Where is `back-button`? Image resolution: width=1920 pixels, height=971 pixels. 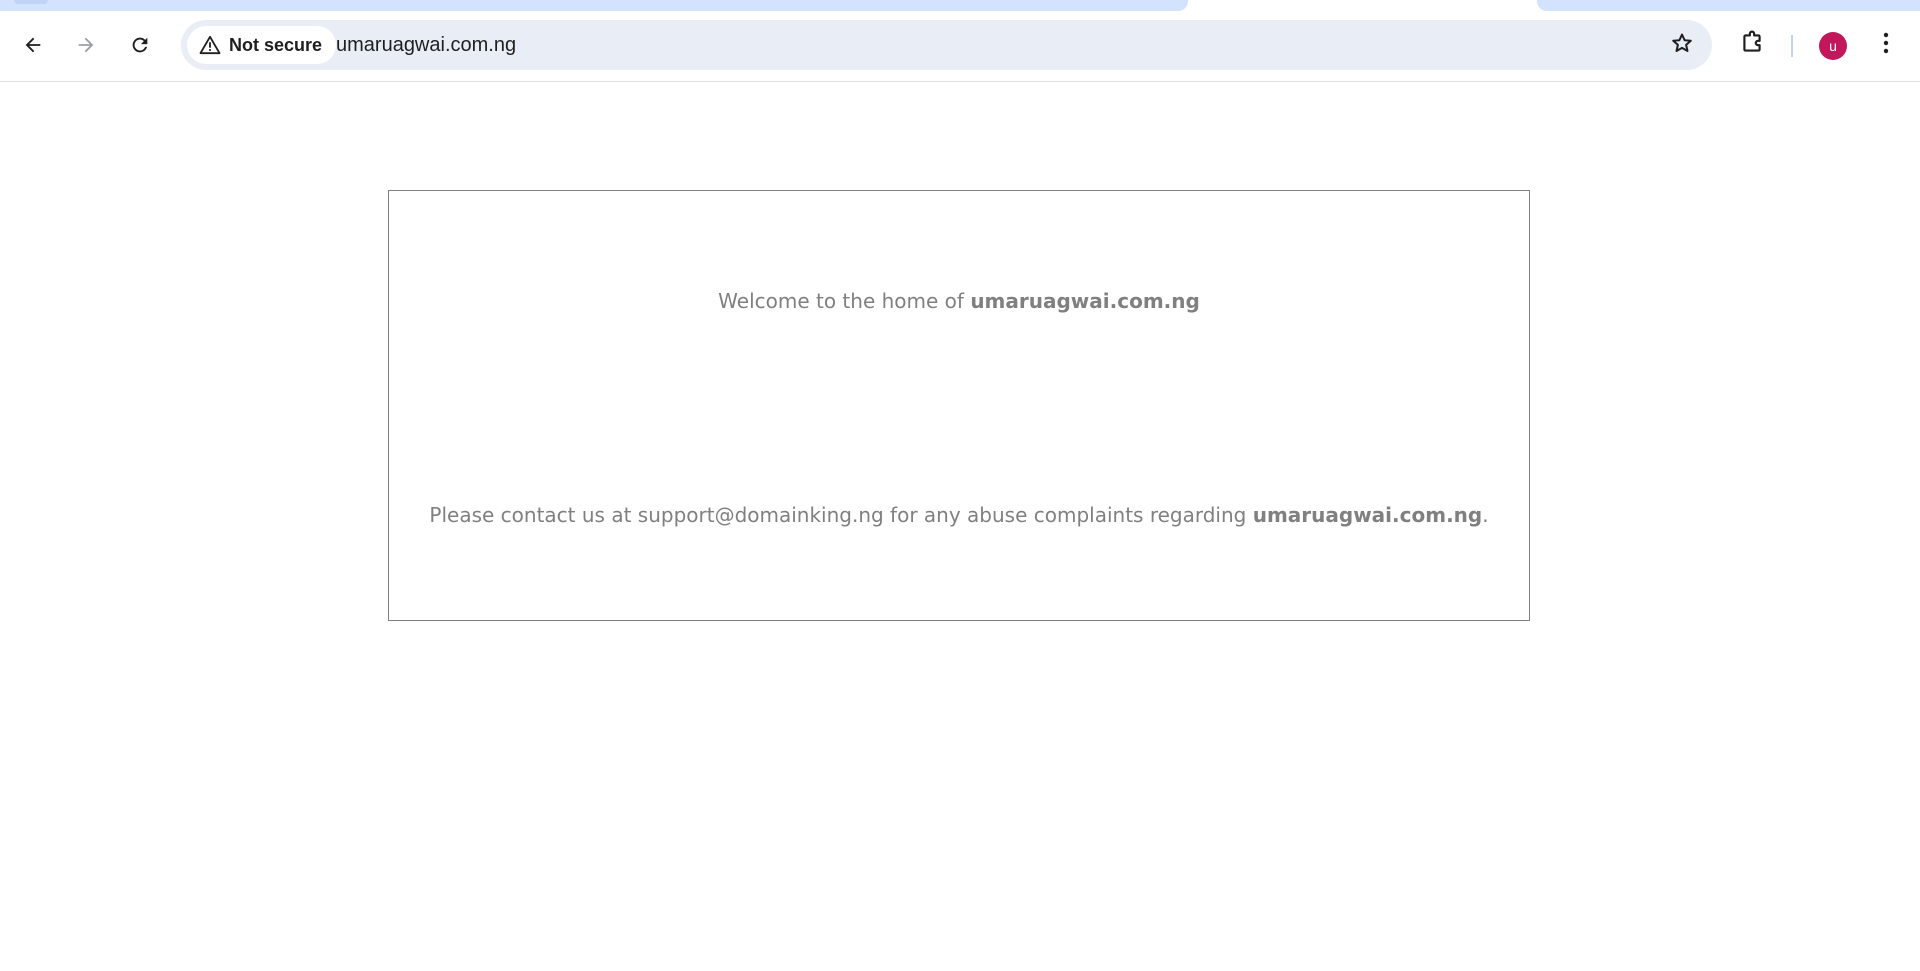 back-button is located at coordinates (33, 45).